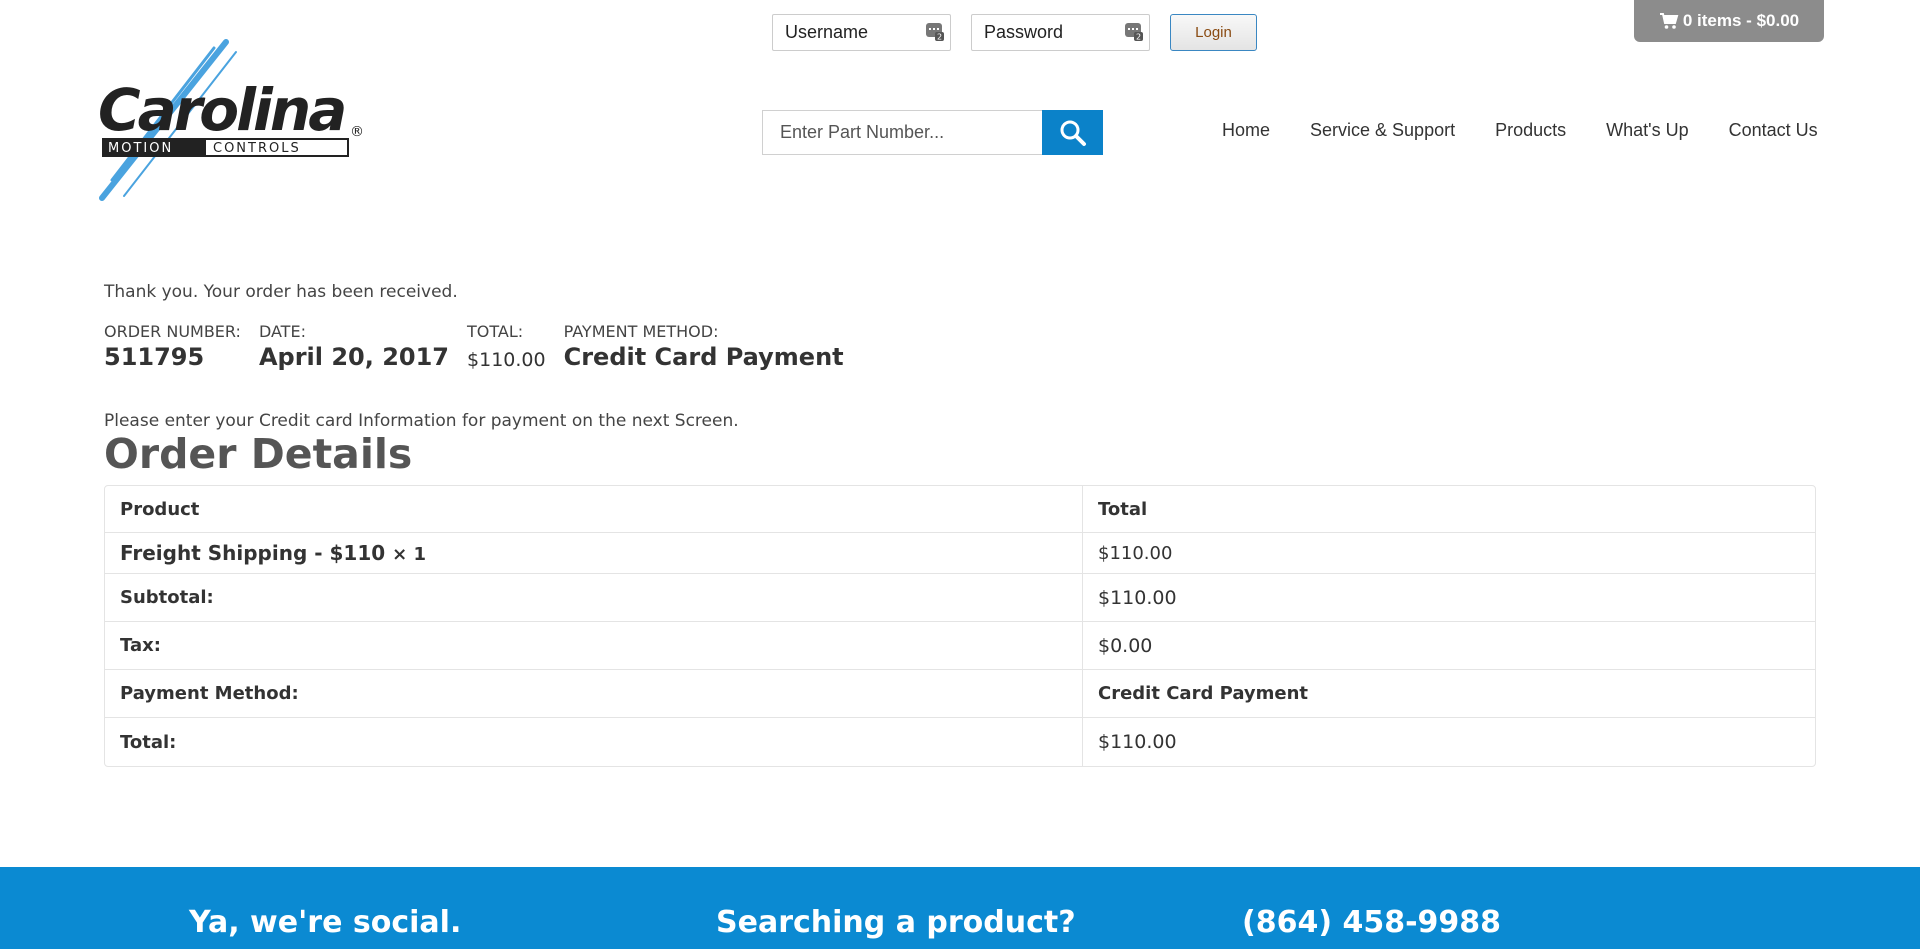 Image resolution: width=1920 pixels, height=949 pixels. Describe the element at coordinates (252, 553) in the screenshot. I see `product-name-link: Freight Shipping - $110` at that location.